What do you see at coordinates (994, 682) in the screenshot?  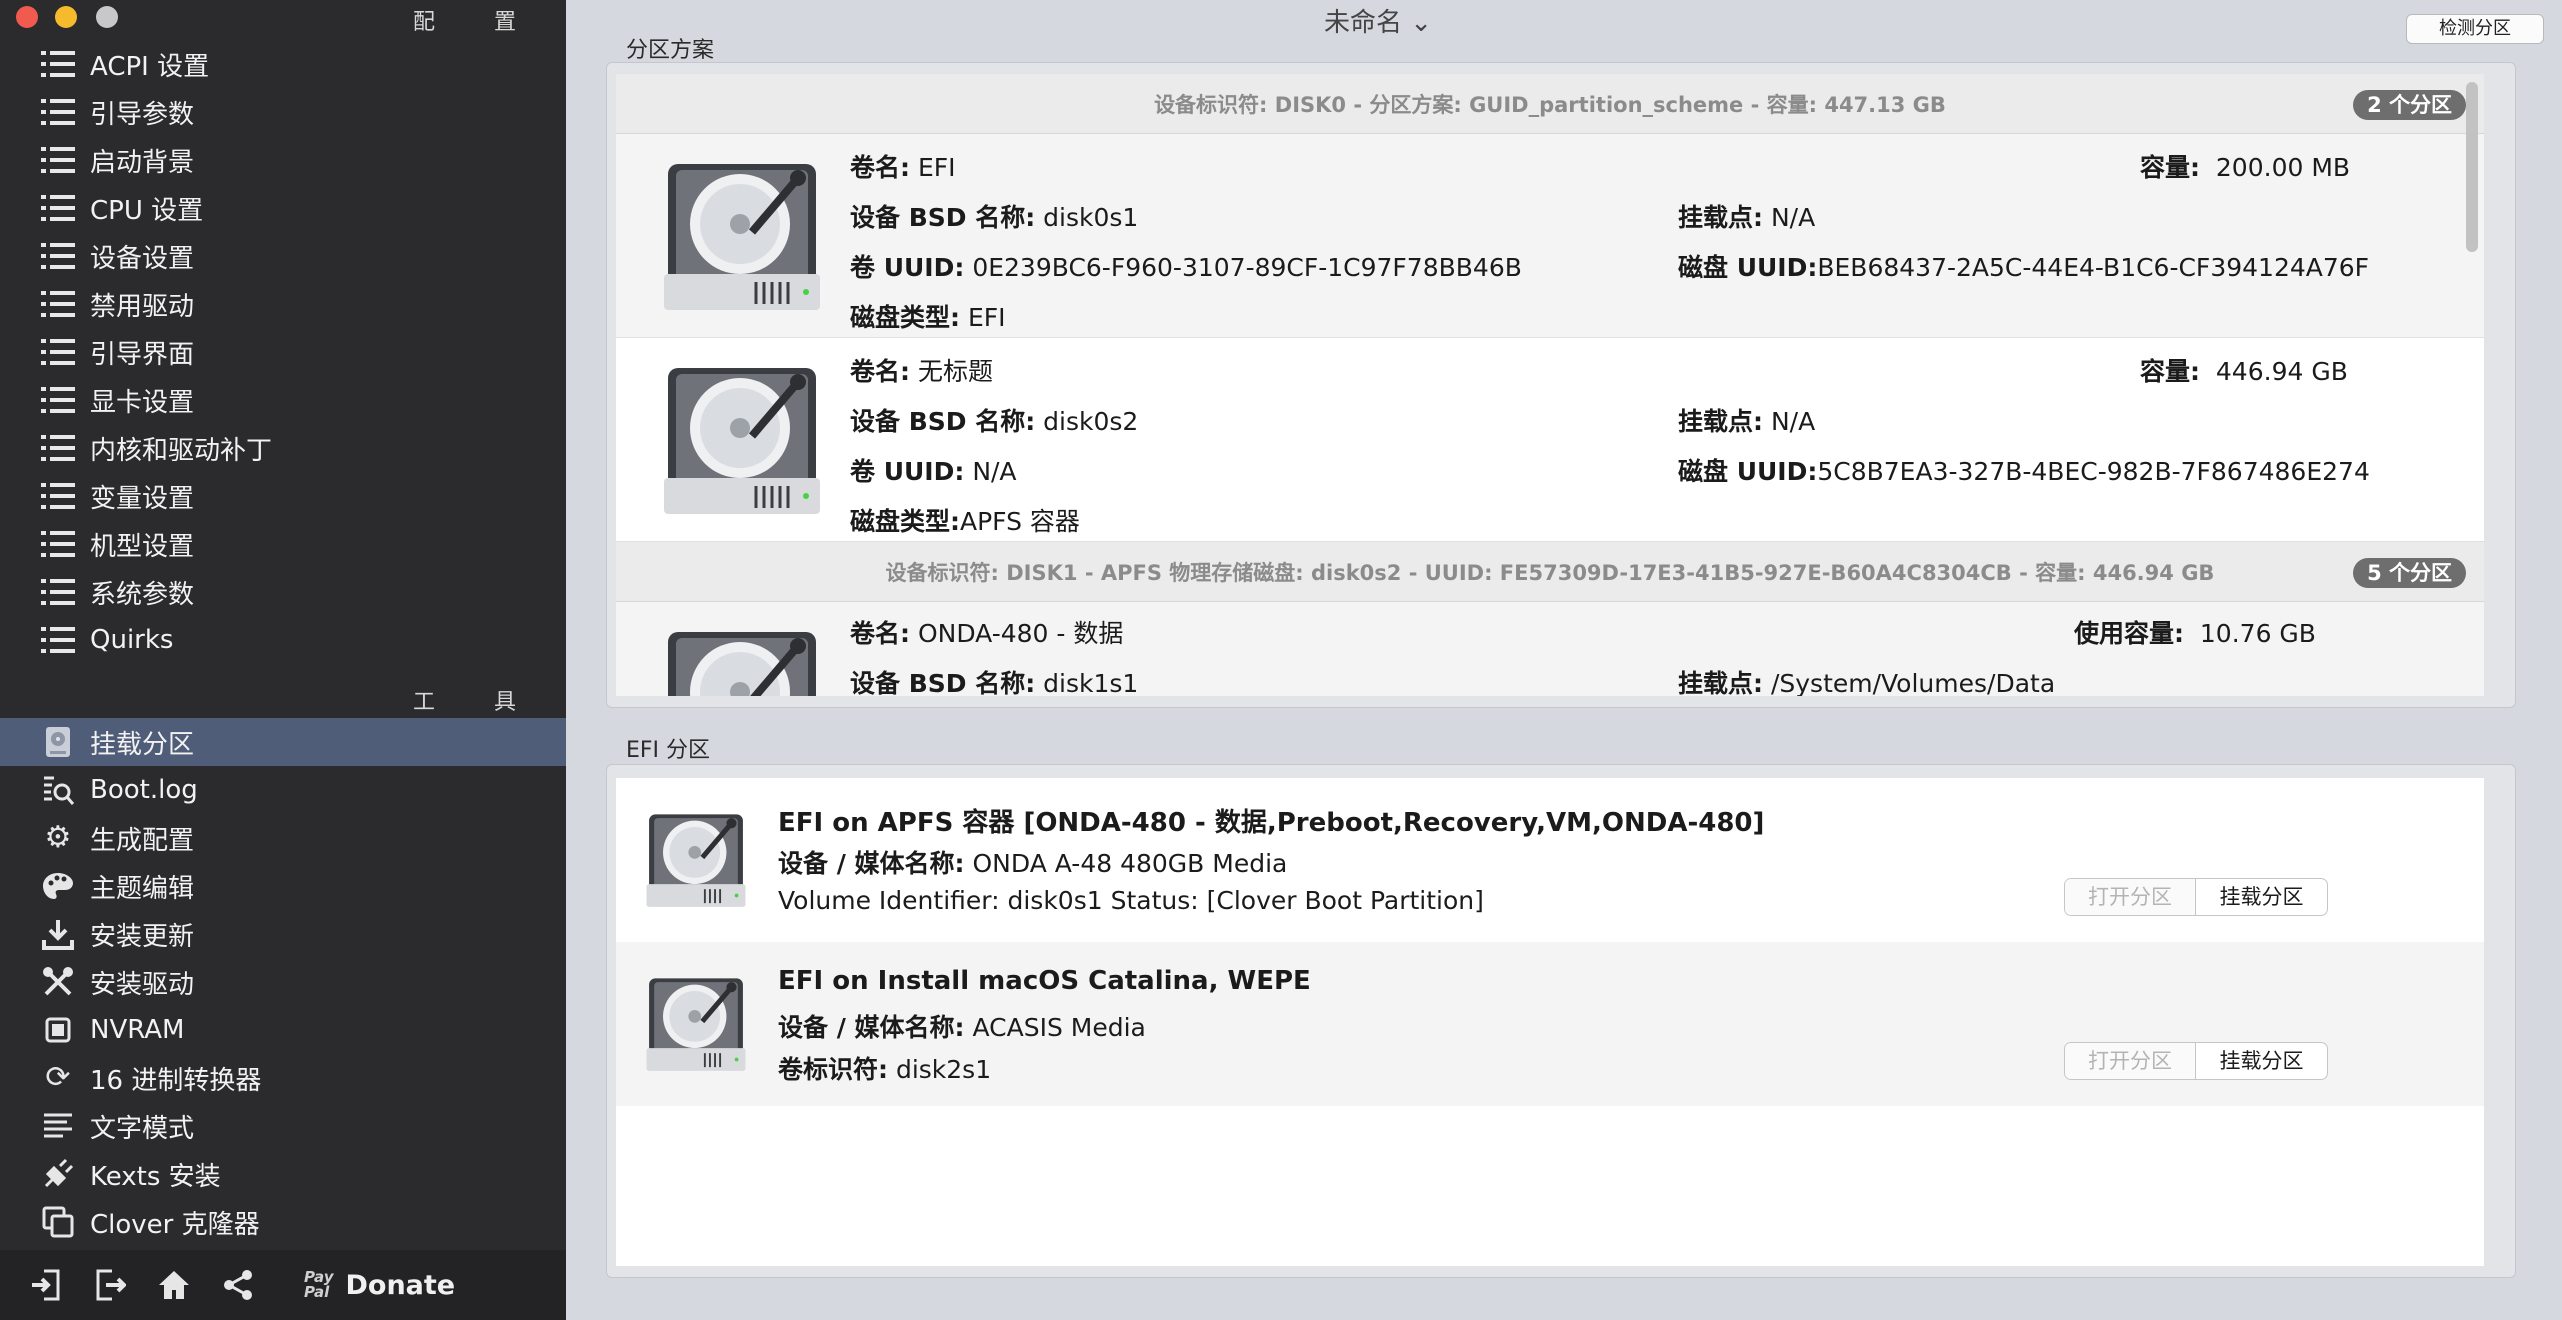 I see `bsd-name: 设备 BSD 名称: disk1s1` at bounding box center [994, 682].